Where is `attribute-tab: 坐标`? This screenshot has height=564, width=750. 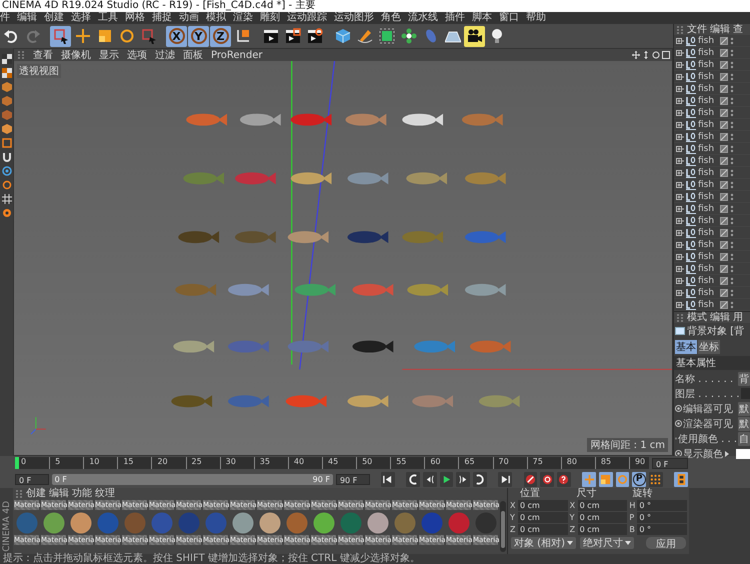
attribute-tab: 坐标 is located at coordinates (709, 347).